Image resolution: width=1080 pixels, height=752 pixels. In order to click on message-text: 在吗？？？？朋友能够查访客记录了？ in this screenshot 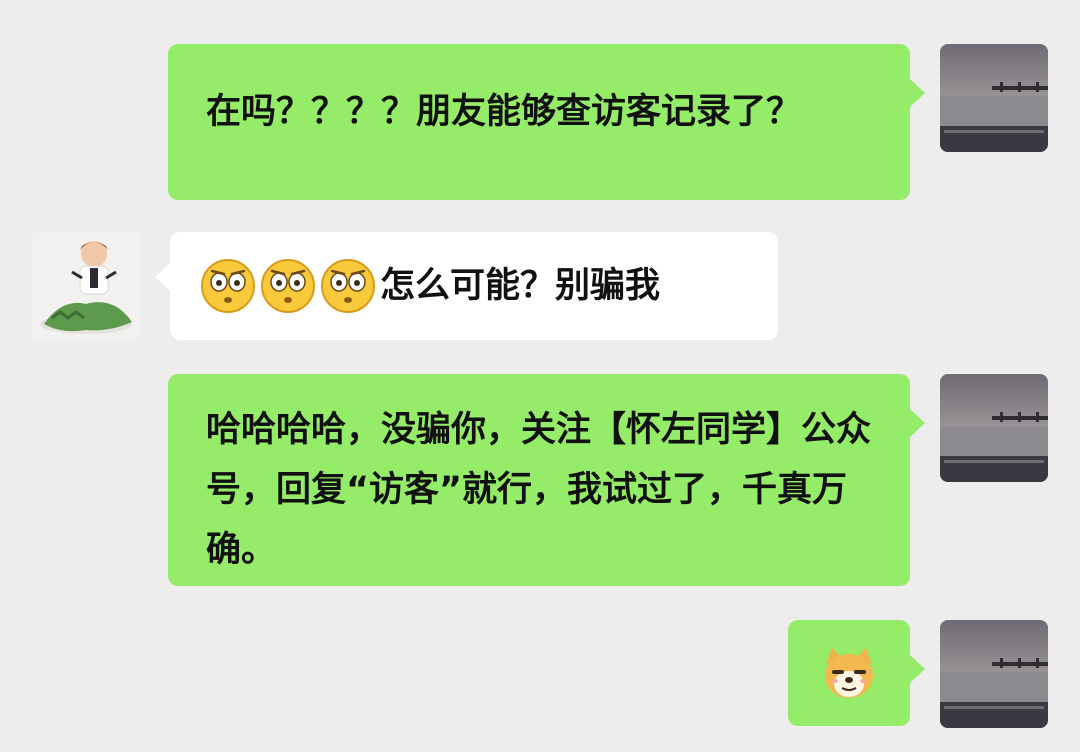, I will do `click(504, 112)`.